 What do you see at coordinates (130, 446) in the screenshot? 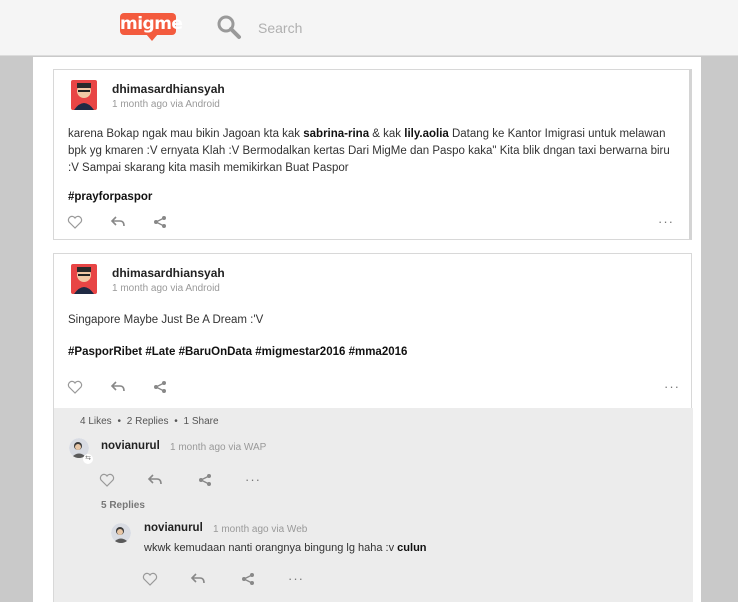
I see `comment-author: novianurul` at bounding box center [130, 446].